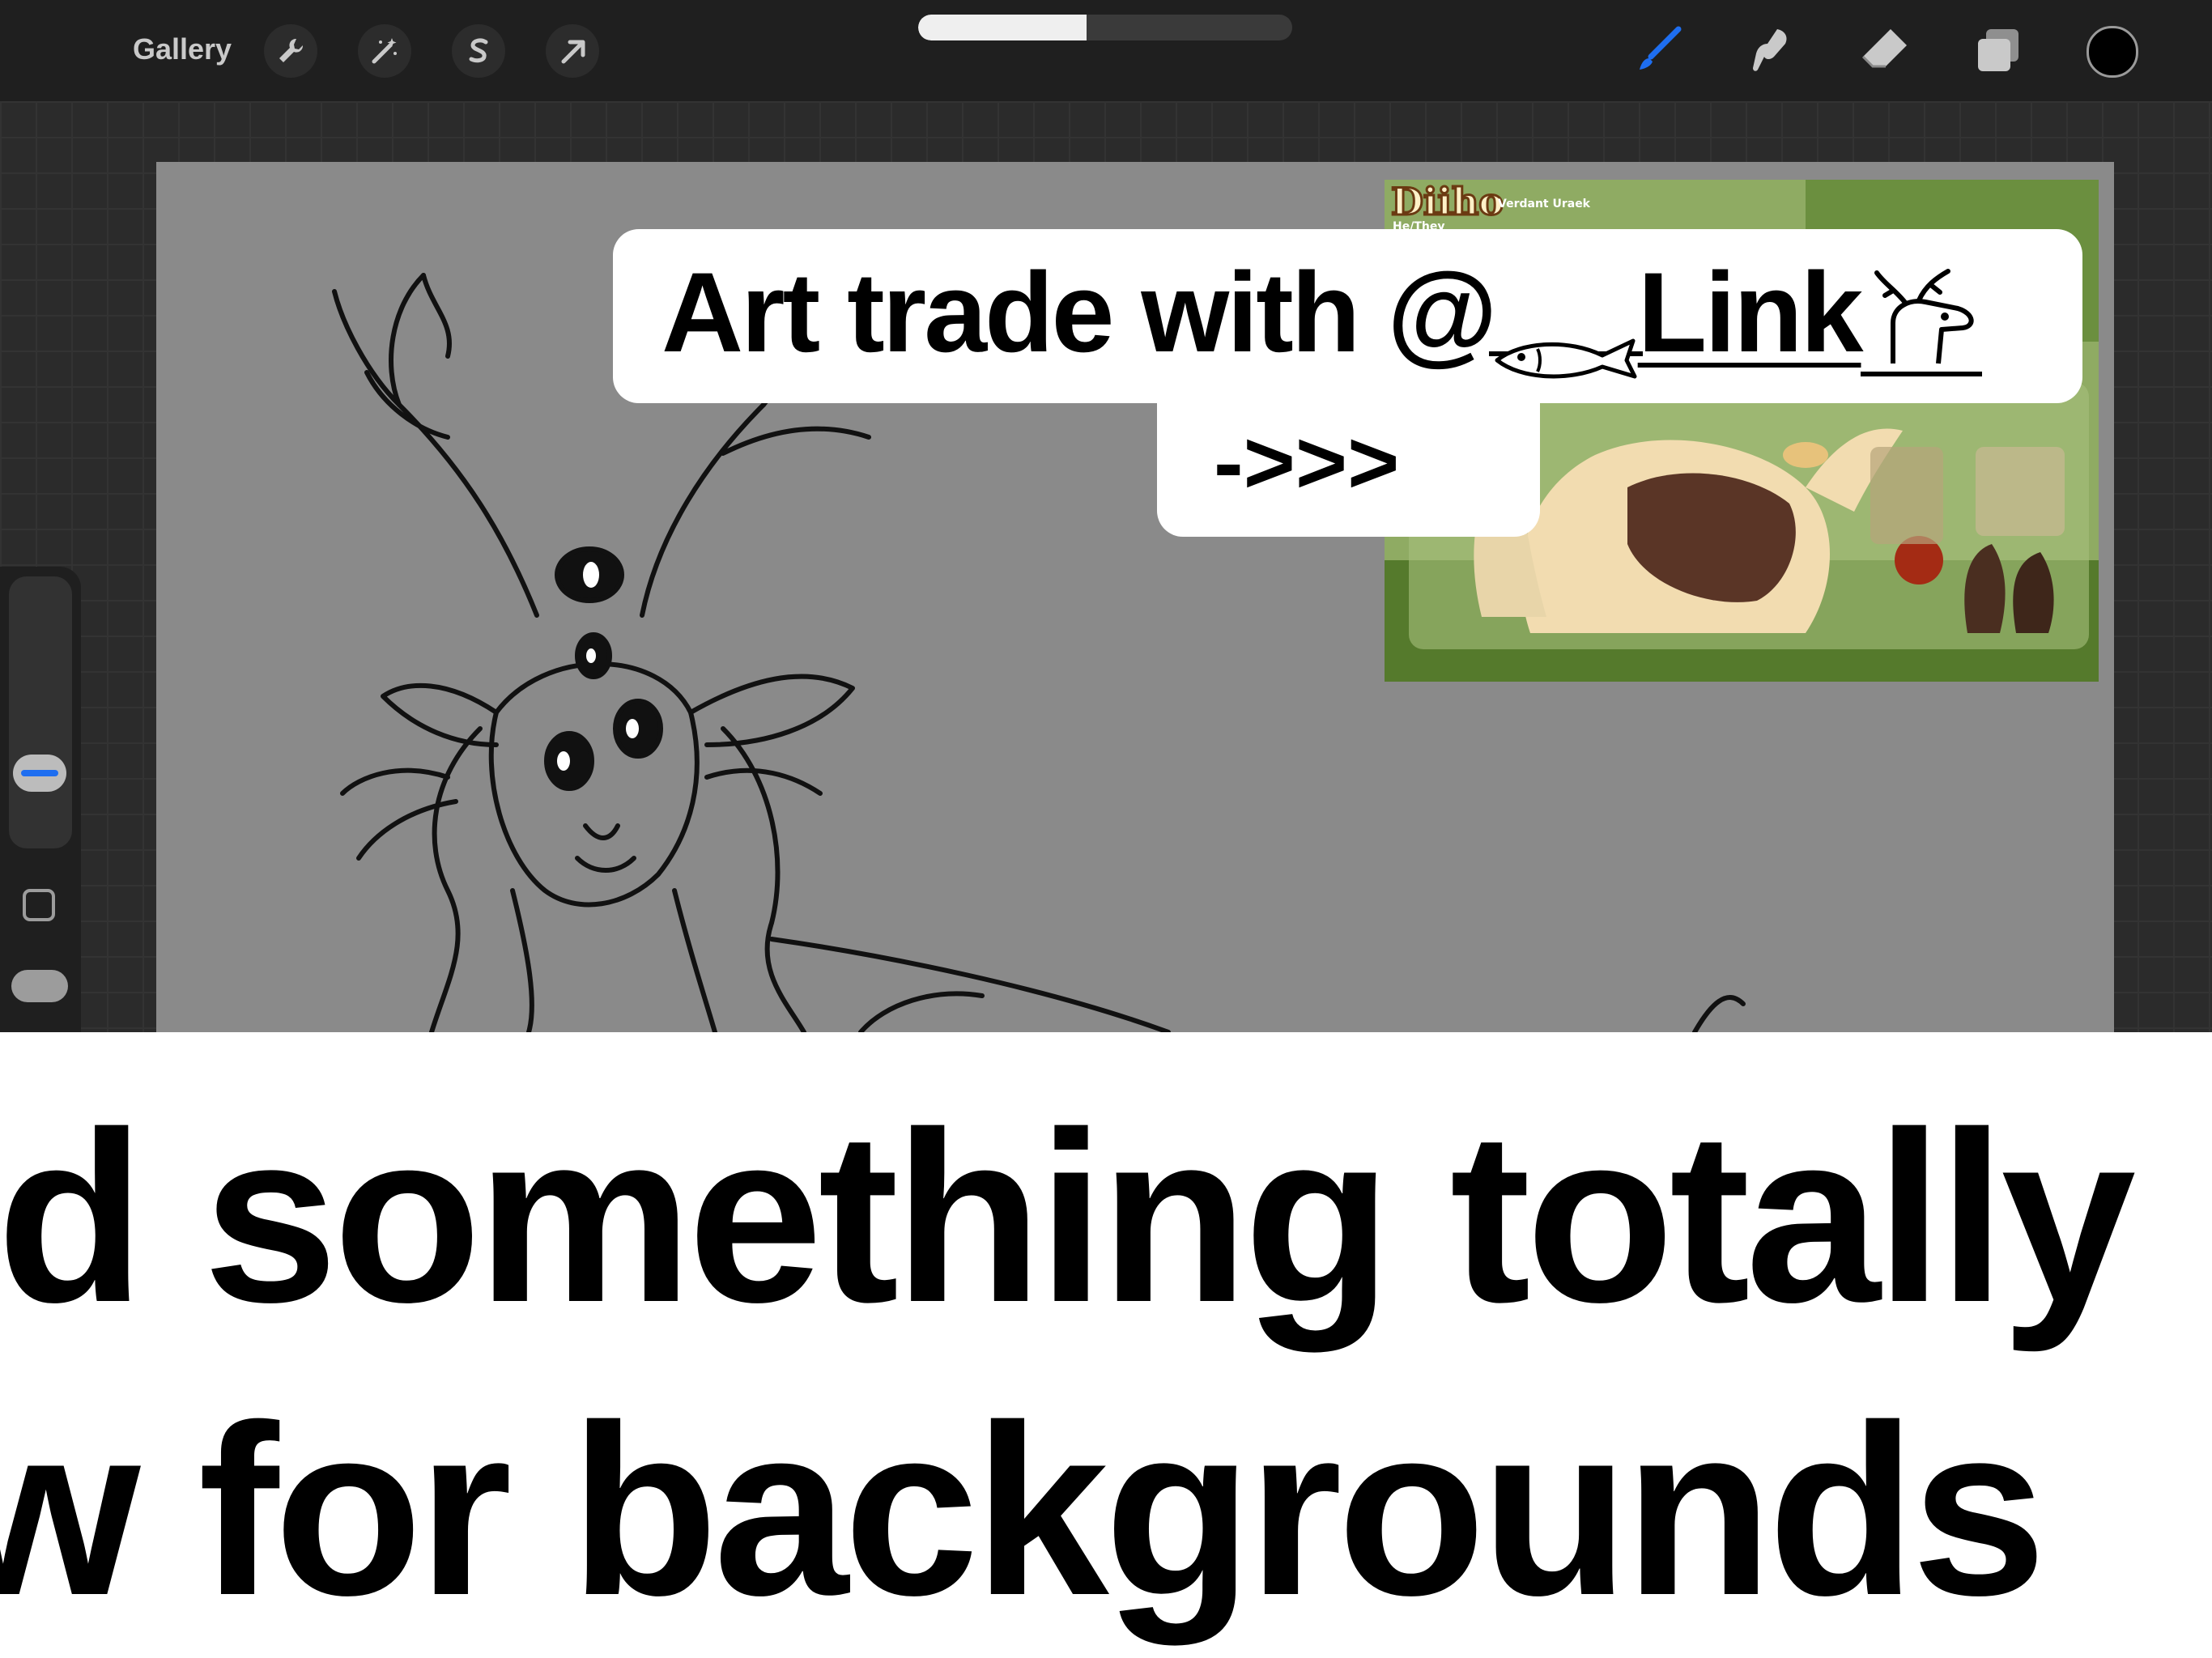  Describe the element at coordinates (1658, 51) in the screenshot. I see `brush-icon` at that location.